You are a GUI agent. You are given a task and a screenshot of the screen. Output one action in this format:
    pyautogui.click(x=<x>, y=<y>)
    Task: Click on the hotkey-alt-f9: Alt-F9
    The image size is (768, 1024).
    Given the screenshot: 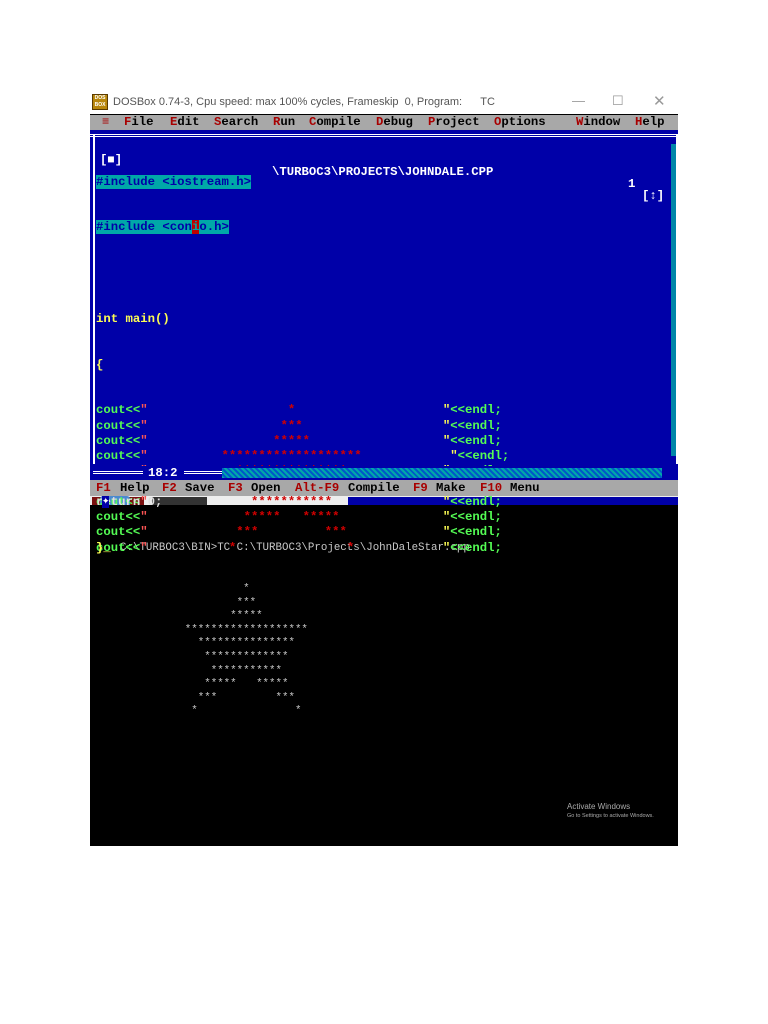 What is the action you would take?
    pyautogui.click(x=317, y=488)
    